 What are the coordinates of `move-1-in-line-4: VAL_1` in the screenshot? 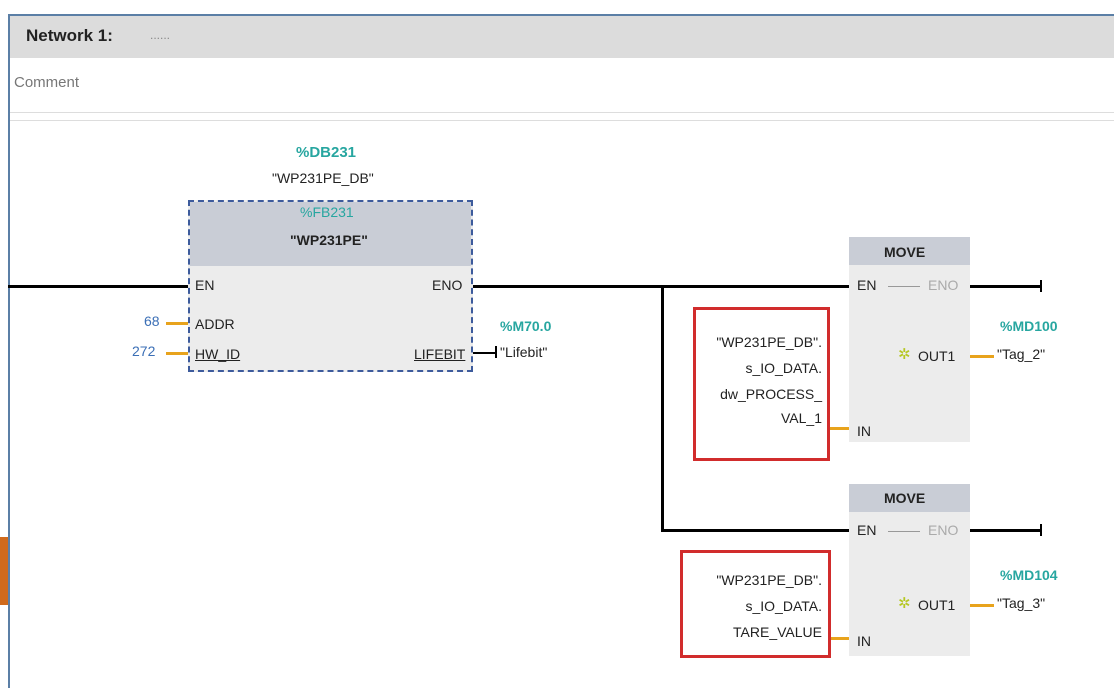 It's located at (801, 418).